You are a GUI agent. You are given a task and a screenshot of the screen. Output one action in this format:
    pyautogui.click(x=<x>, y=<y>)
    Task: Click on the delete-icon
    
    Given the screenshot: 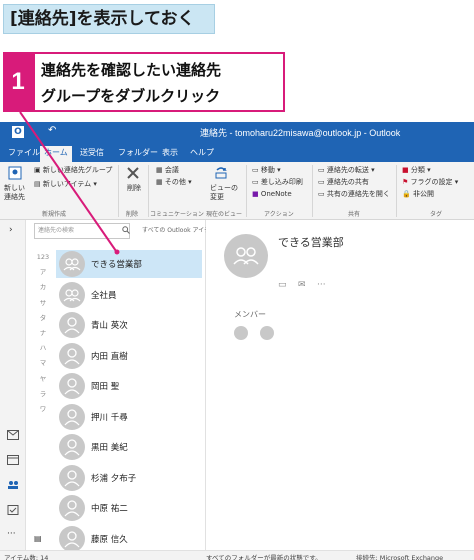 What is the action you would take?
    pyautogui.click(x=133, y=173)
    